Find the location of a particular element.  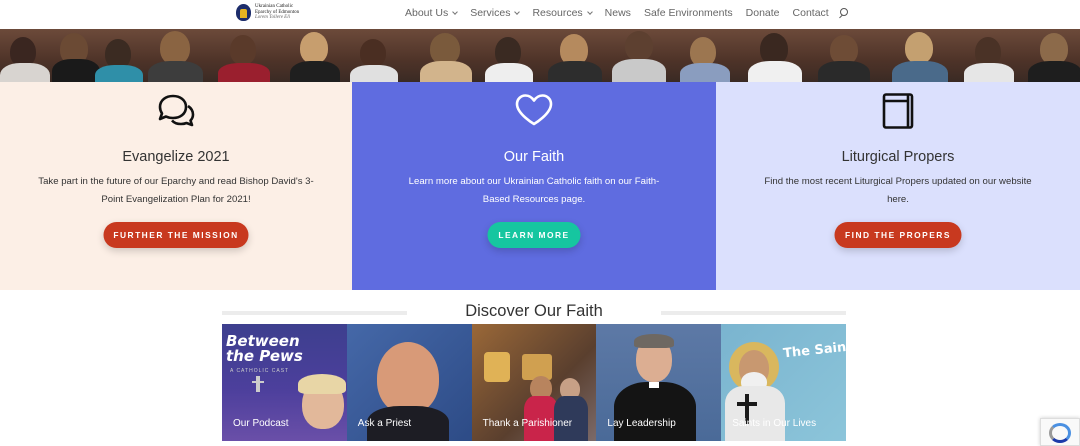

icon-art is located at coordinates (496, 367).